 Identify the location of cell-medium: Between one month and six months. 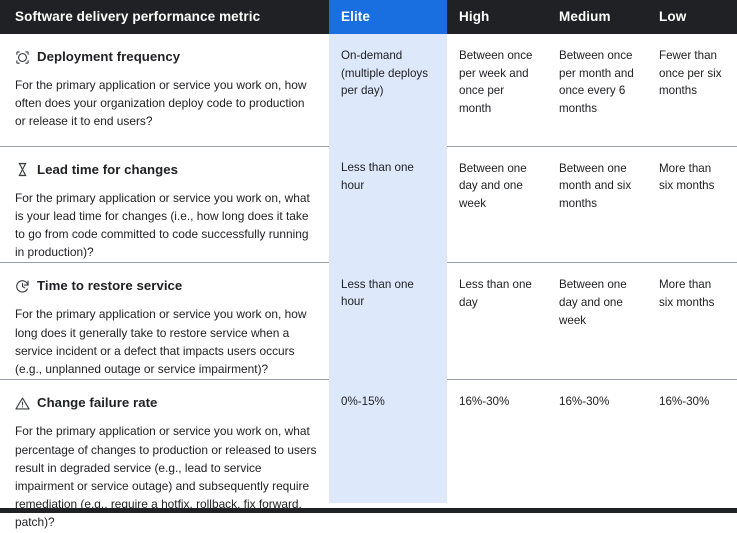
(597, 205).